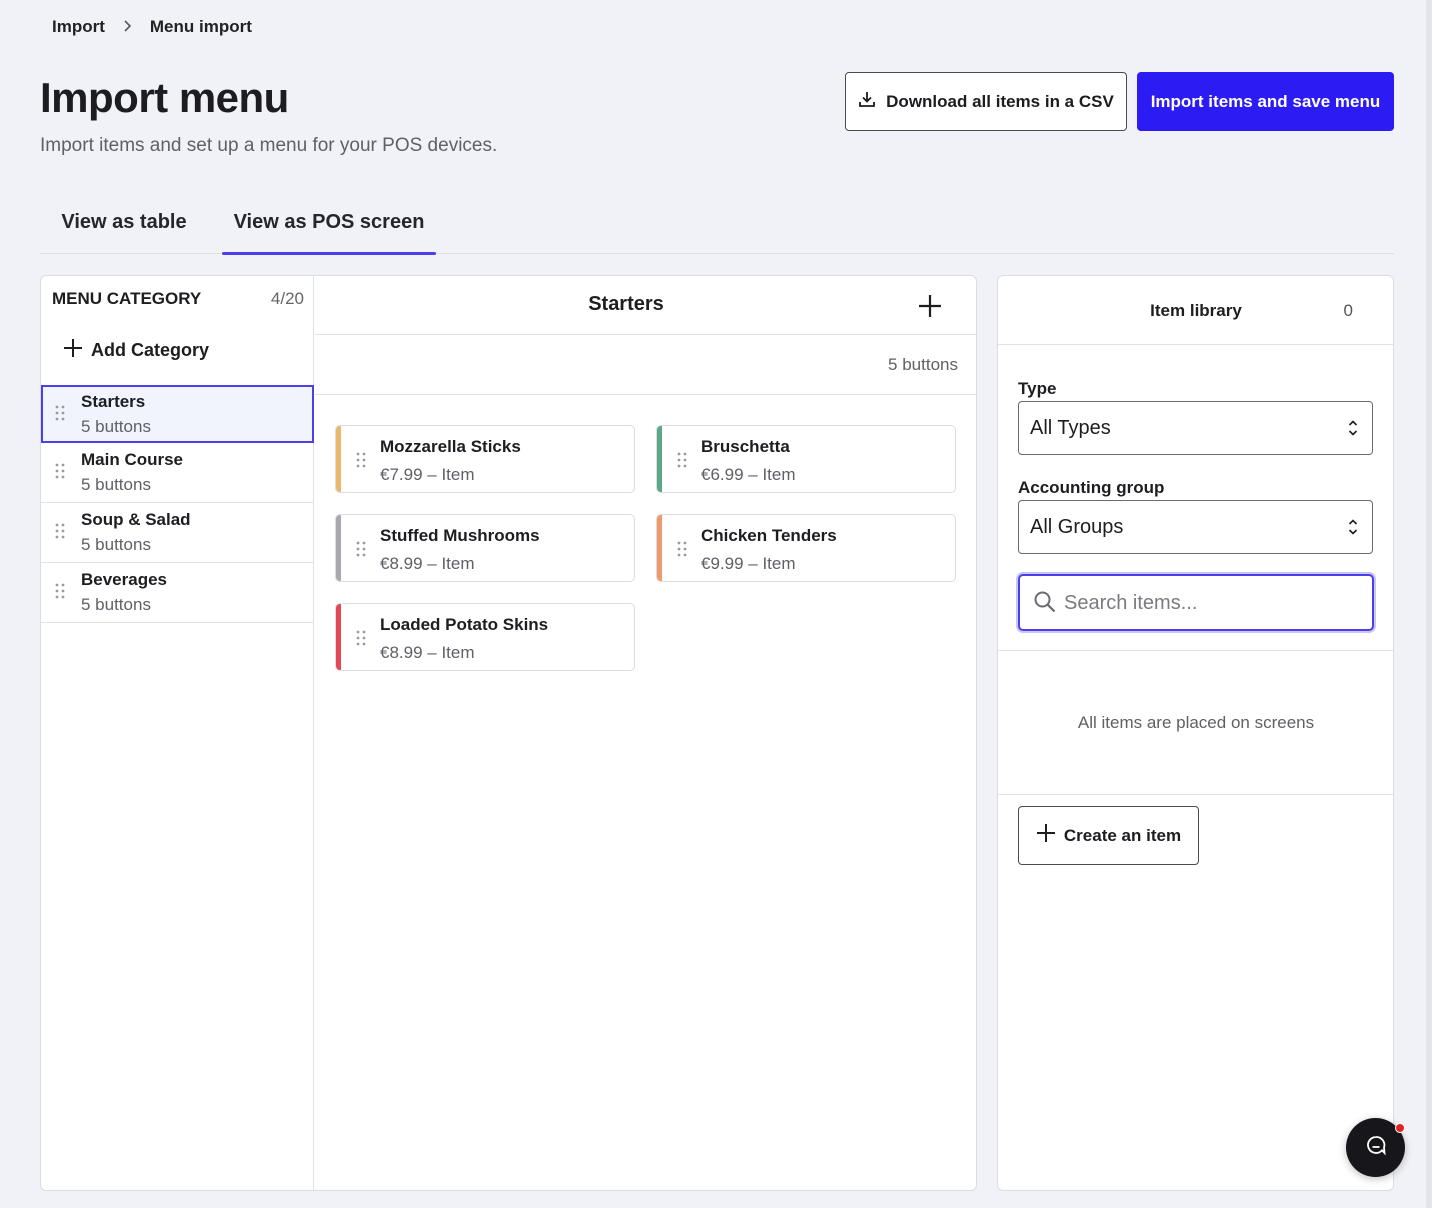 The height and width of the screenshot is (1208, 1432). I want to click on create-item-button: Create an item, so click(1108, 835).